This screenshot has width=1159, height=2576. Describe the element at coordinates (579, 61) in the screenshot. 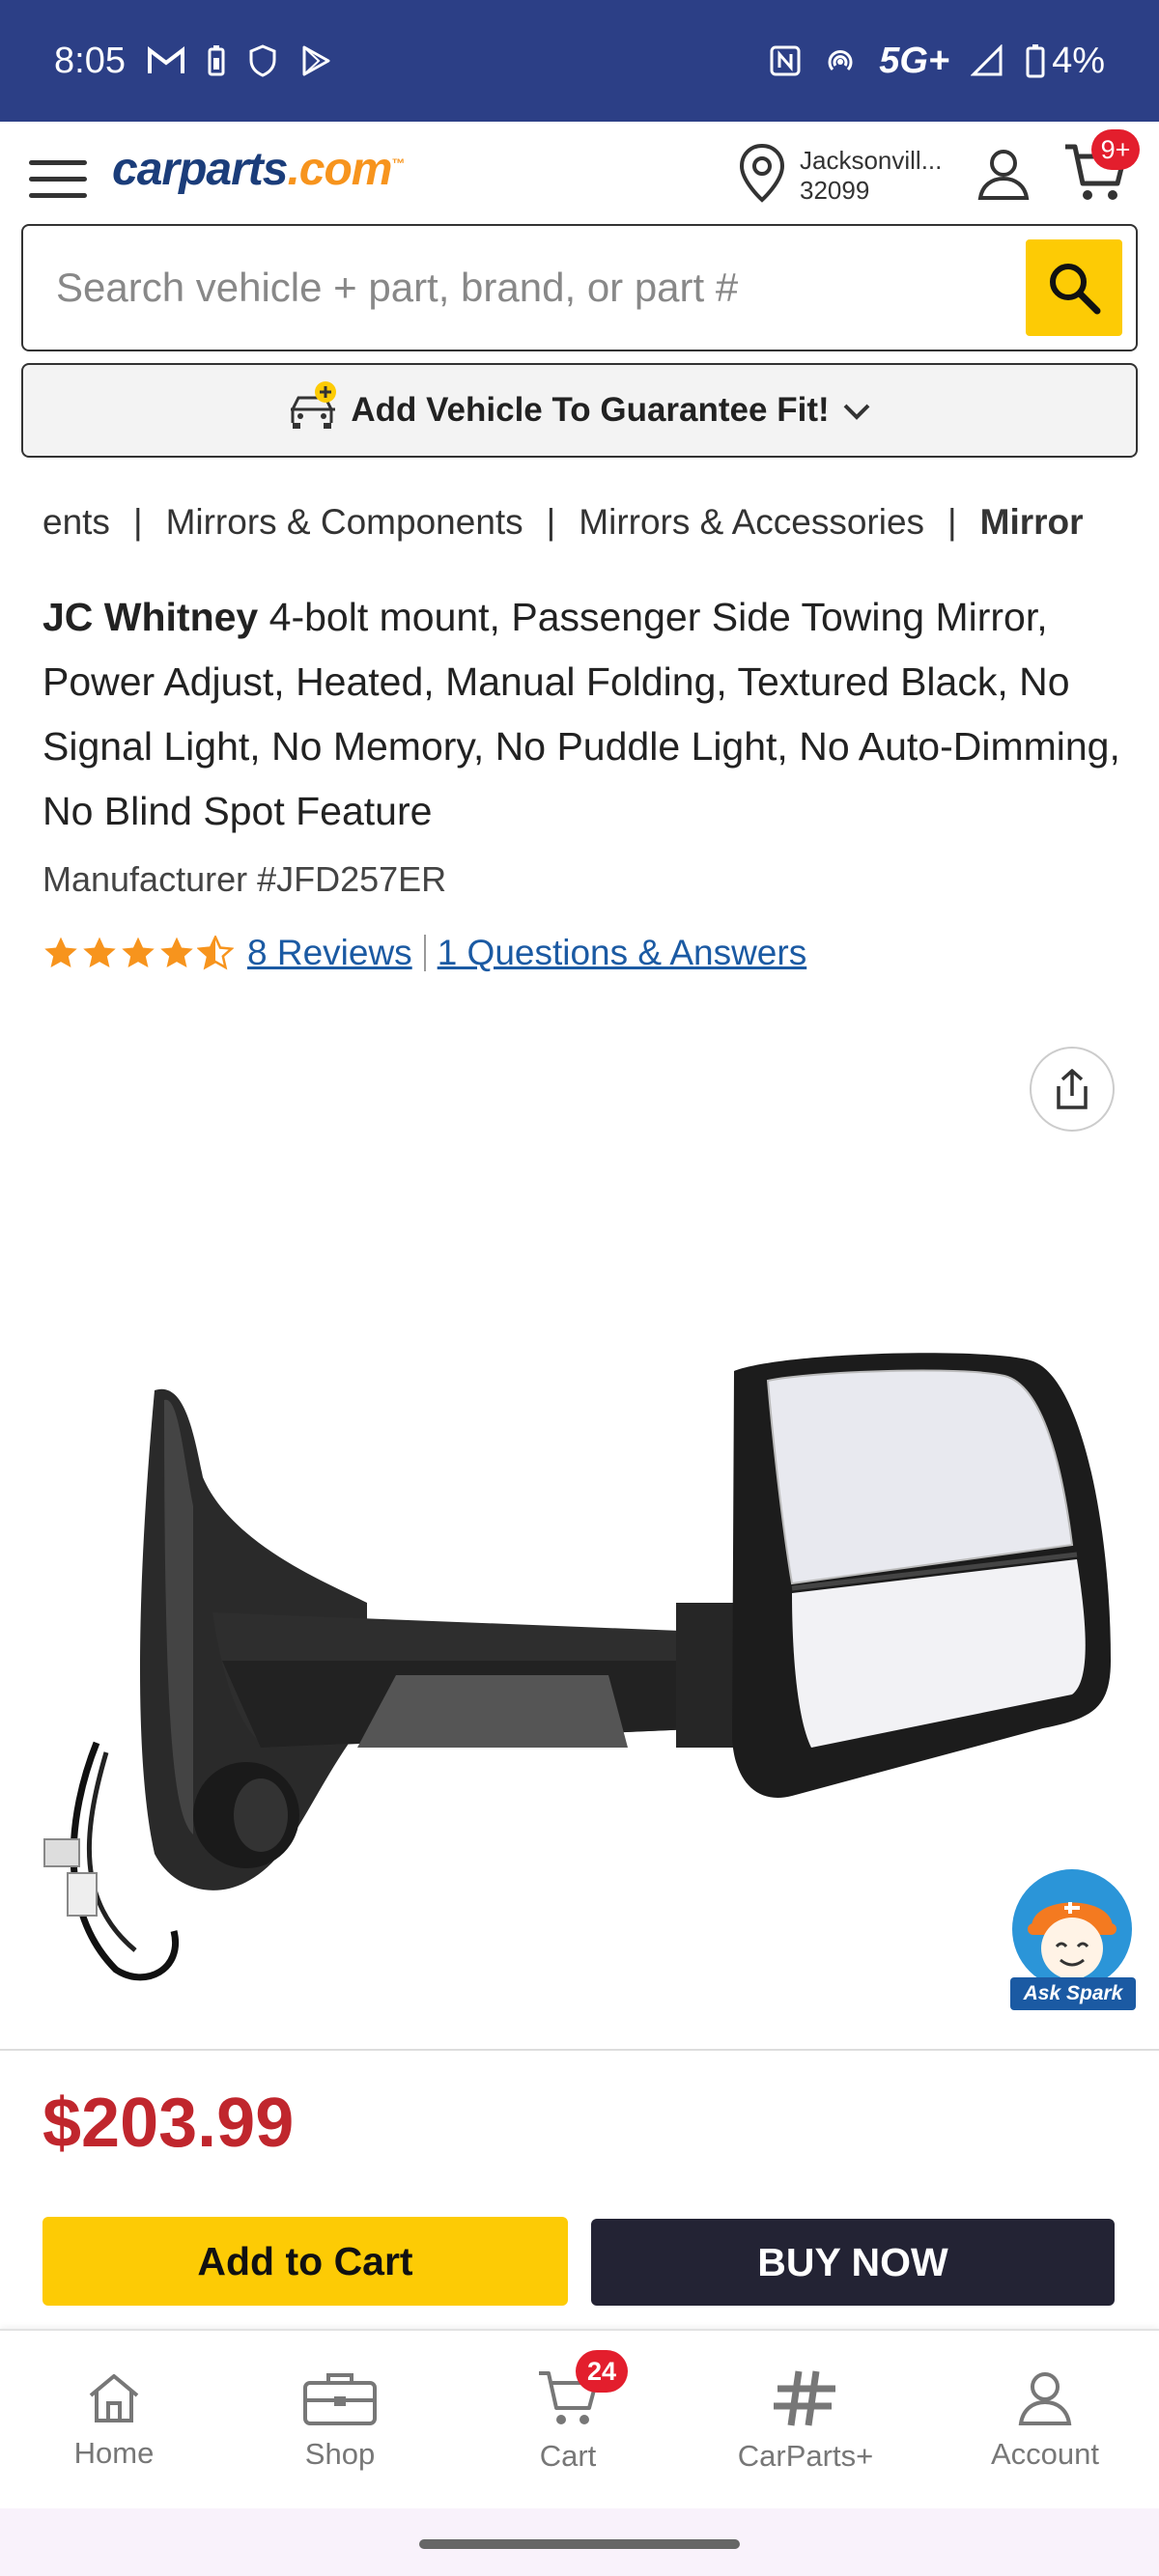

I see `status-bar: 8:05 5G+ 4%` at that location.